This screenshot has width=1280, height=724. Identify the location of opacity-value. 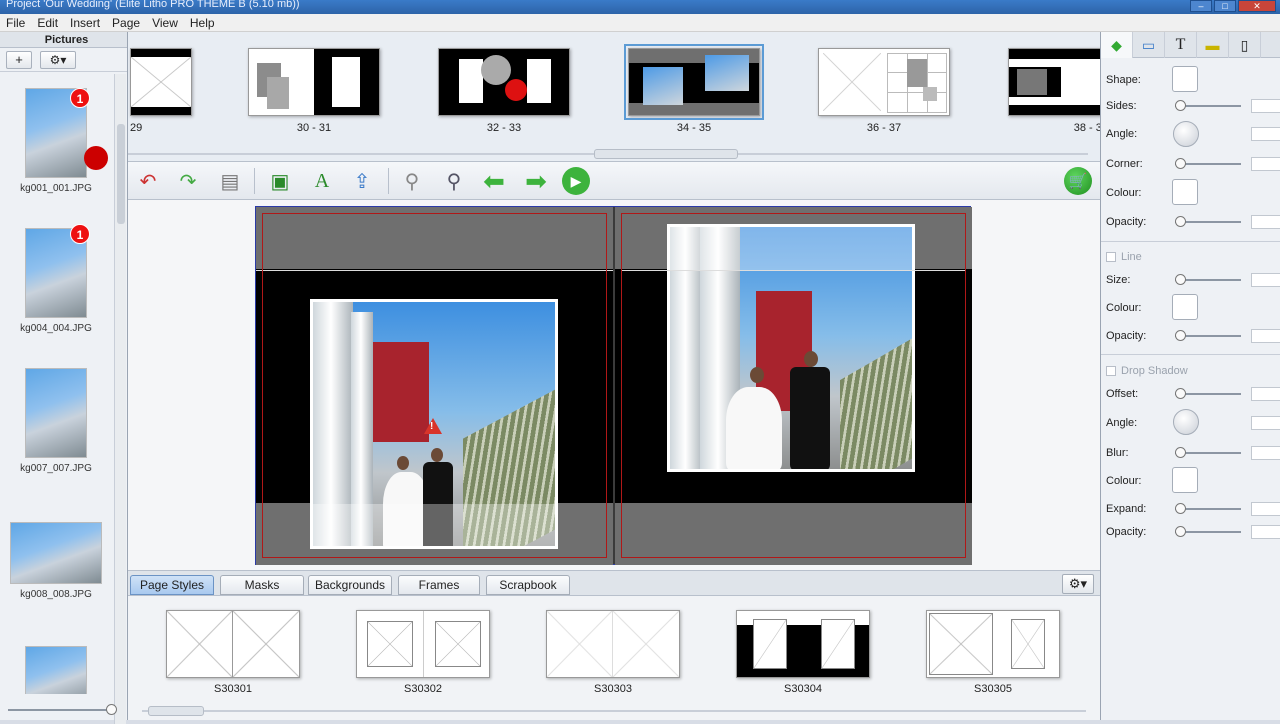
(1265, 222).